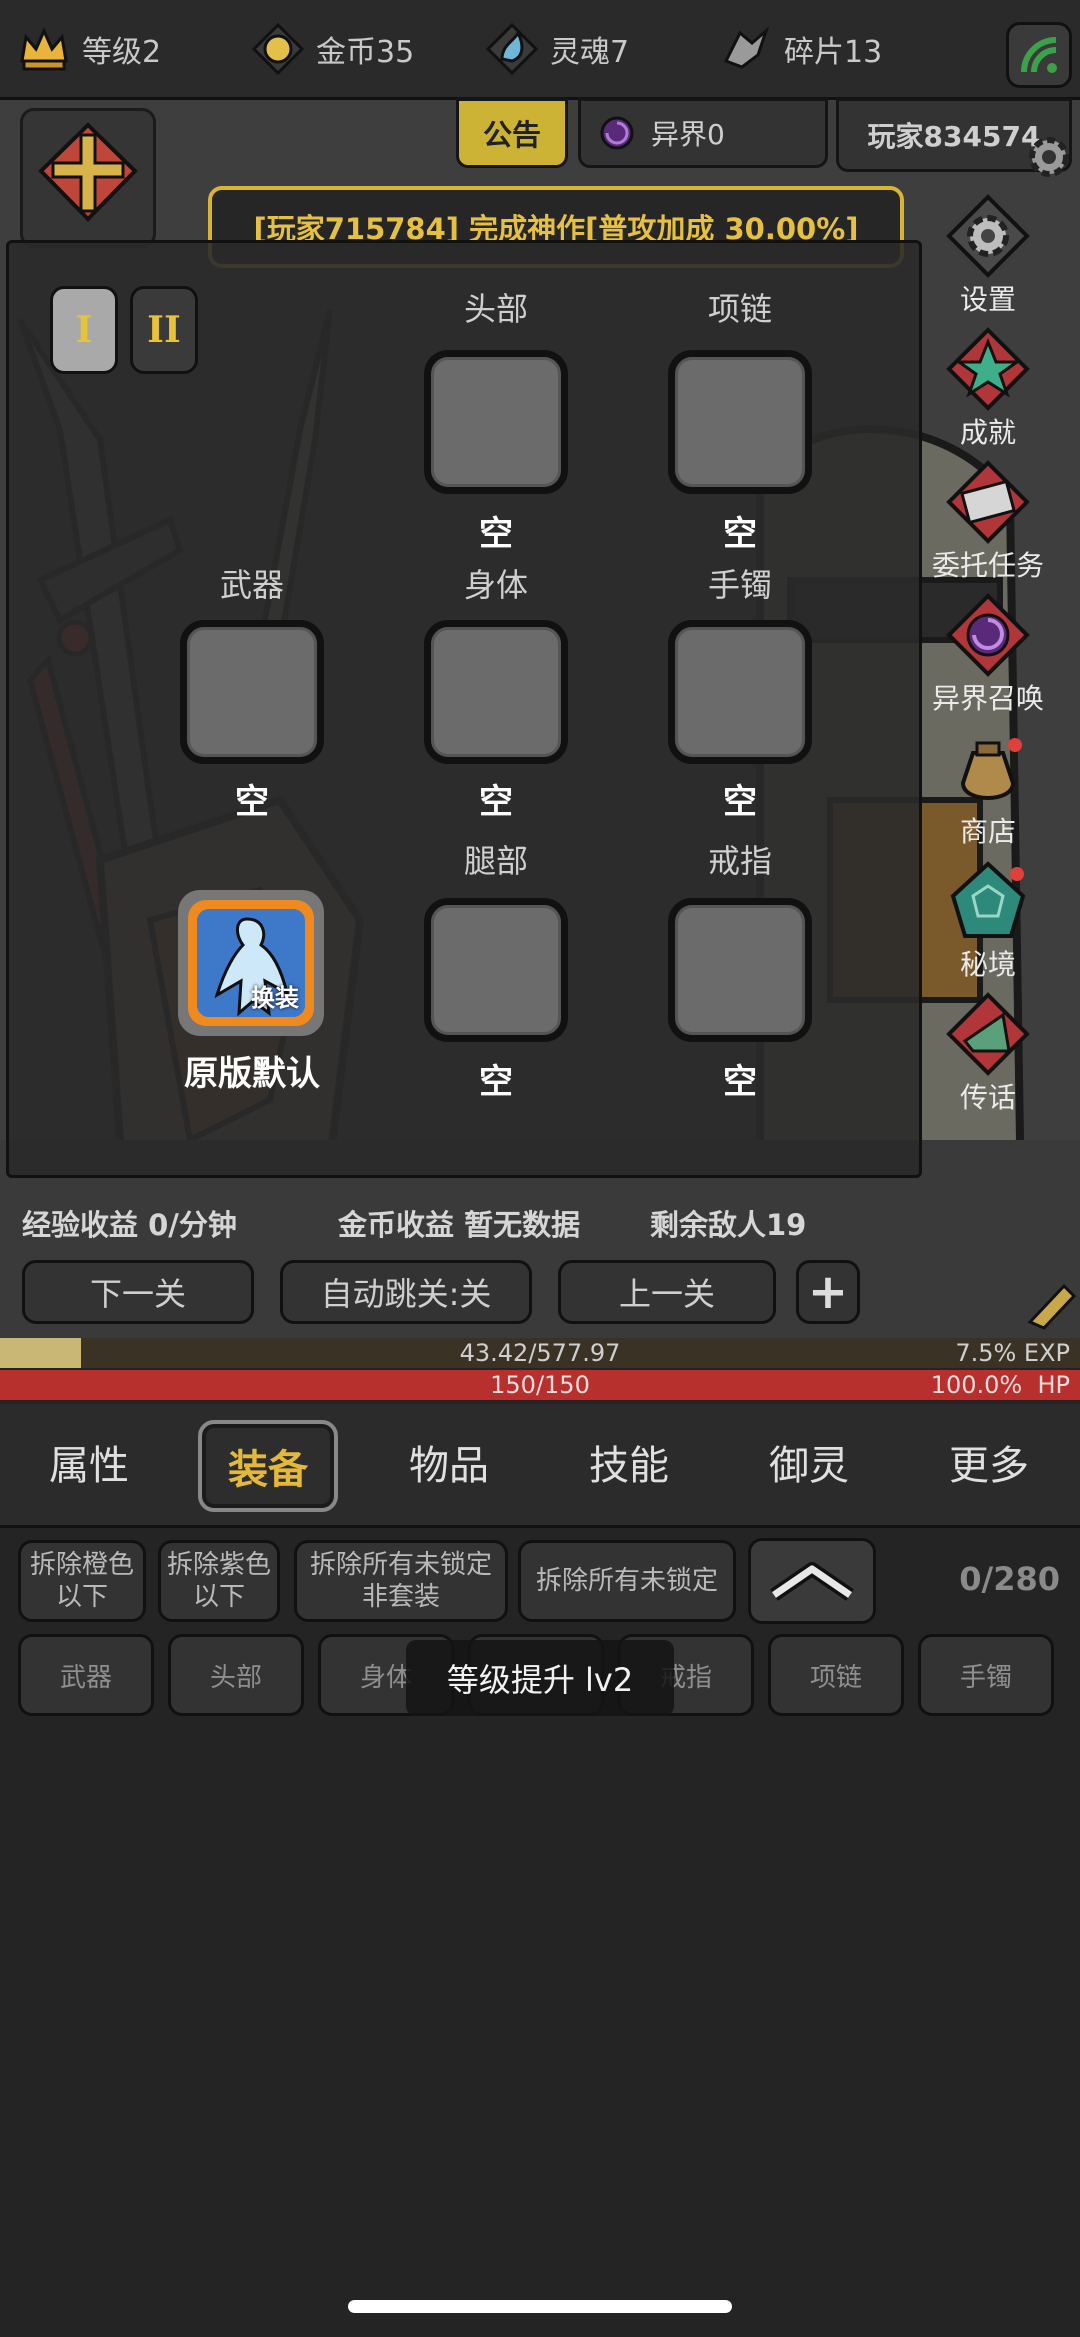 The width and height of the screenshot is (1080, 2337). I want to click on weapon-slot, so click(252, 692).